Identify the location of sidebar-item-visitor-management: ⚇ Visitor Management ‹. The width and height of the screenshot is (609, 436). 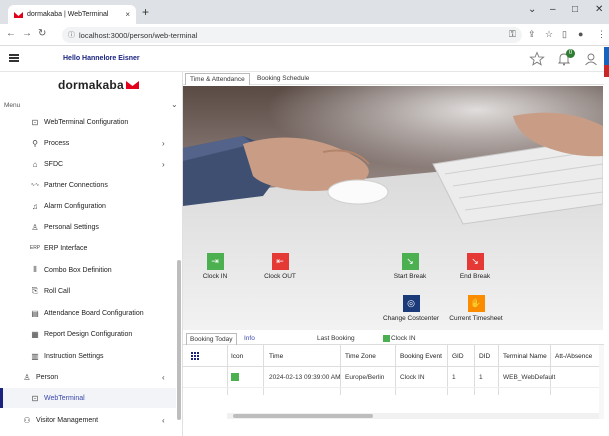
(88, 420).